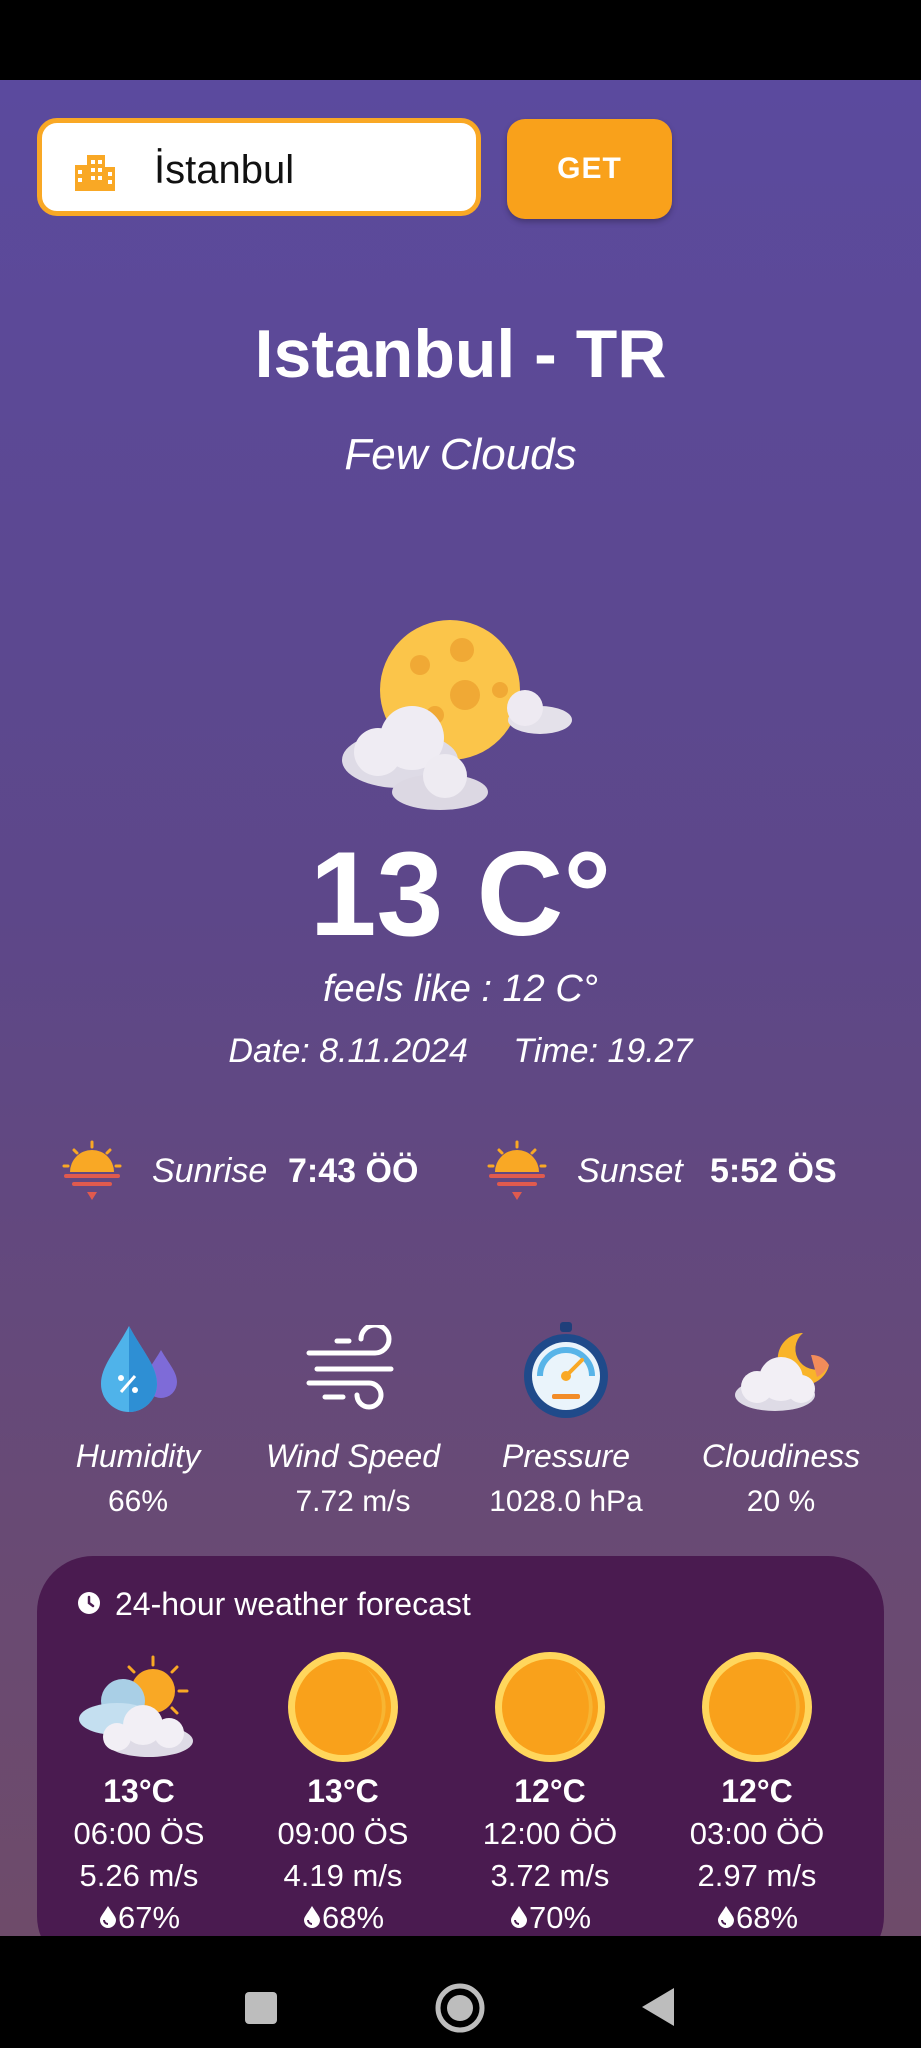 Image resolution: width=921 pixels, height=2048 pixels. Describe the element at coordinates (92, 1174) in the screenshot. I see `sunrise-icon` at that location.